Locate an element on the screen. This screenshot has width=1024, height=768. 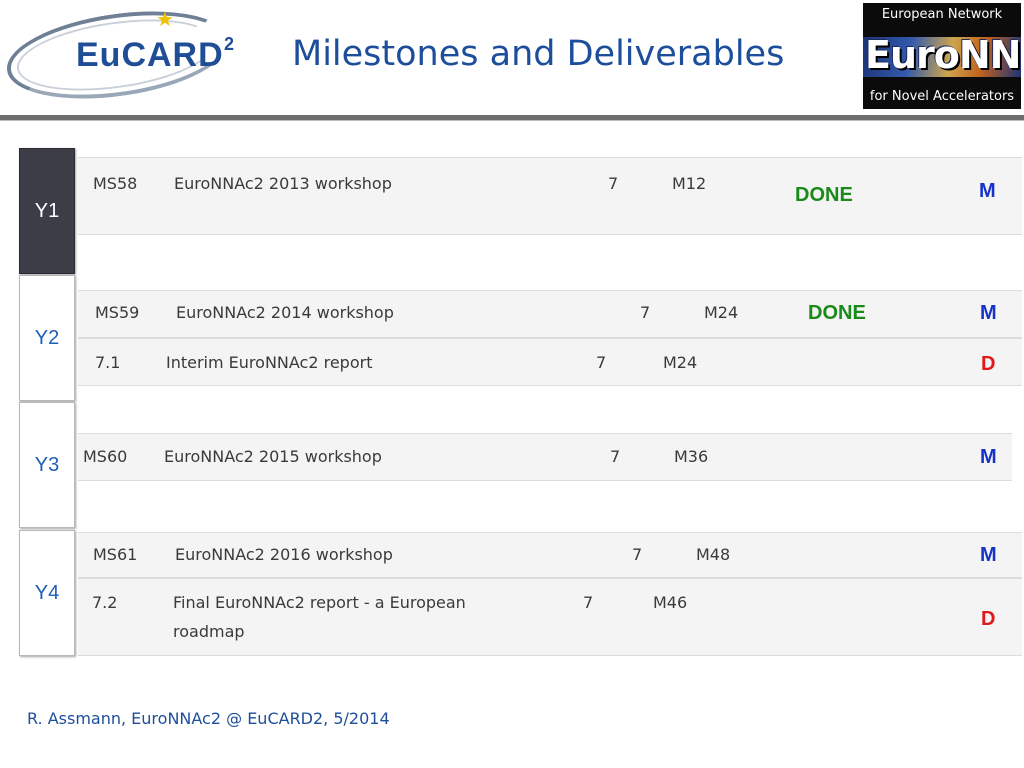
logo-main-text: EuroNNAc is located at coordinates (943, 55).